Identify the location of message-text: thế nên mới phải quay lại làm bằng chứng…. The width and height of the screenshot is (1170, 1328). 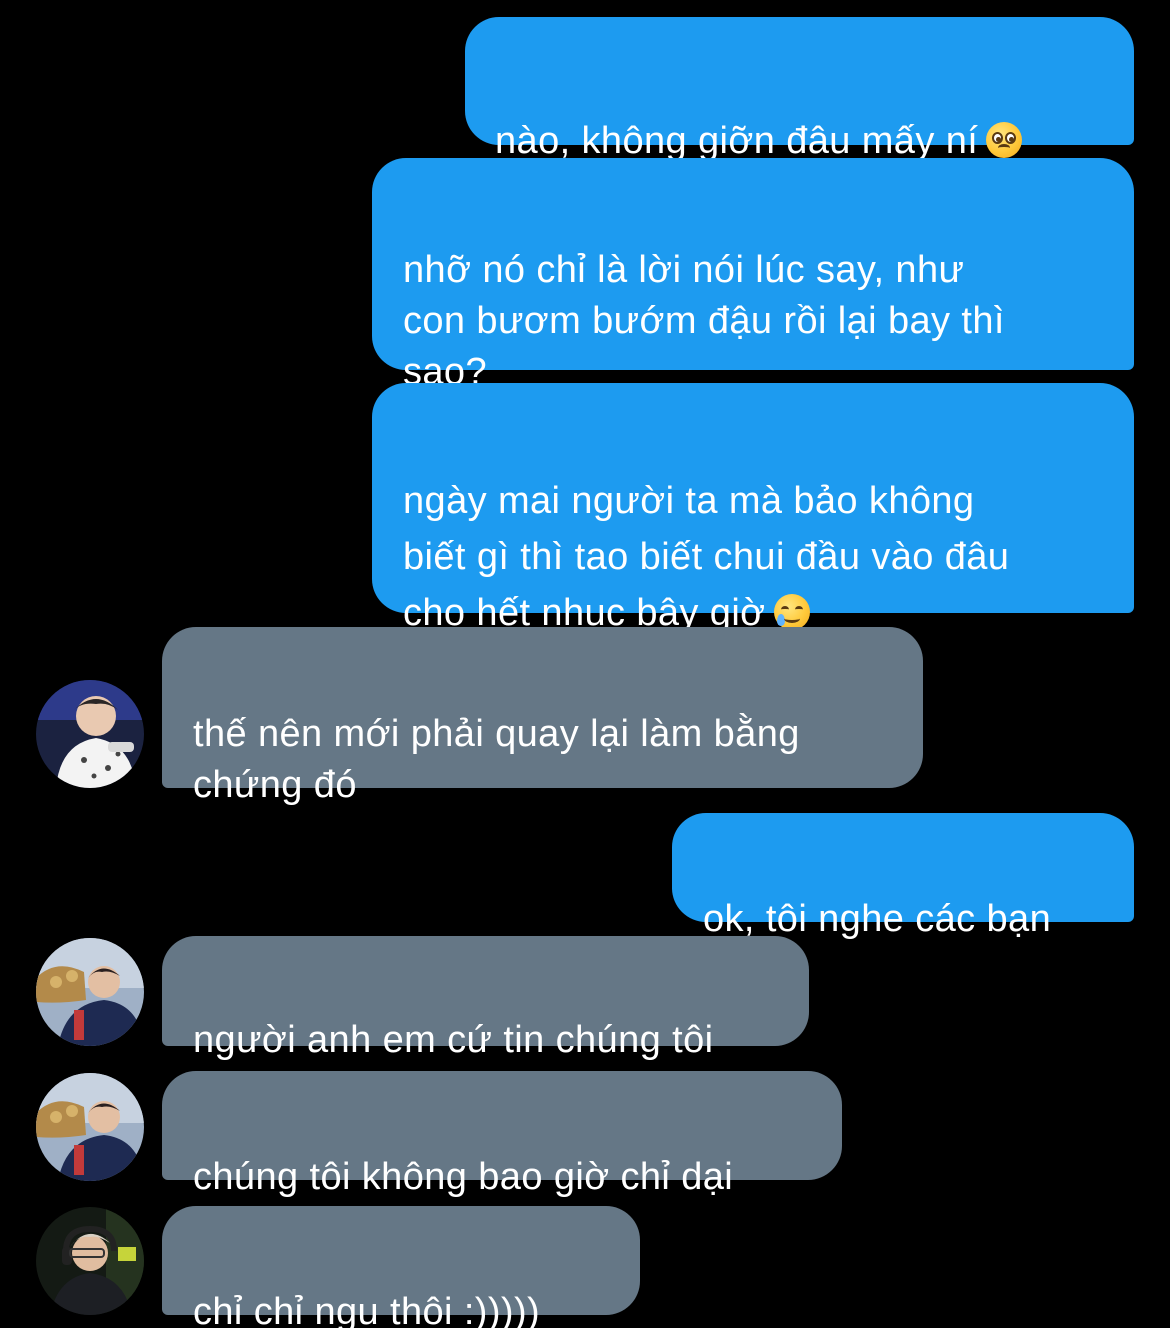
(496, 759).